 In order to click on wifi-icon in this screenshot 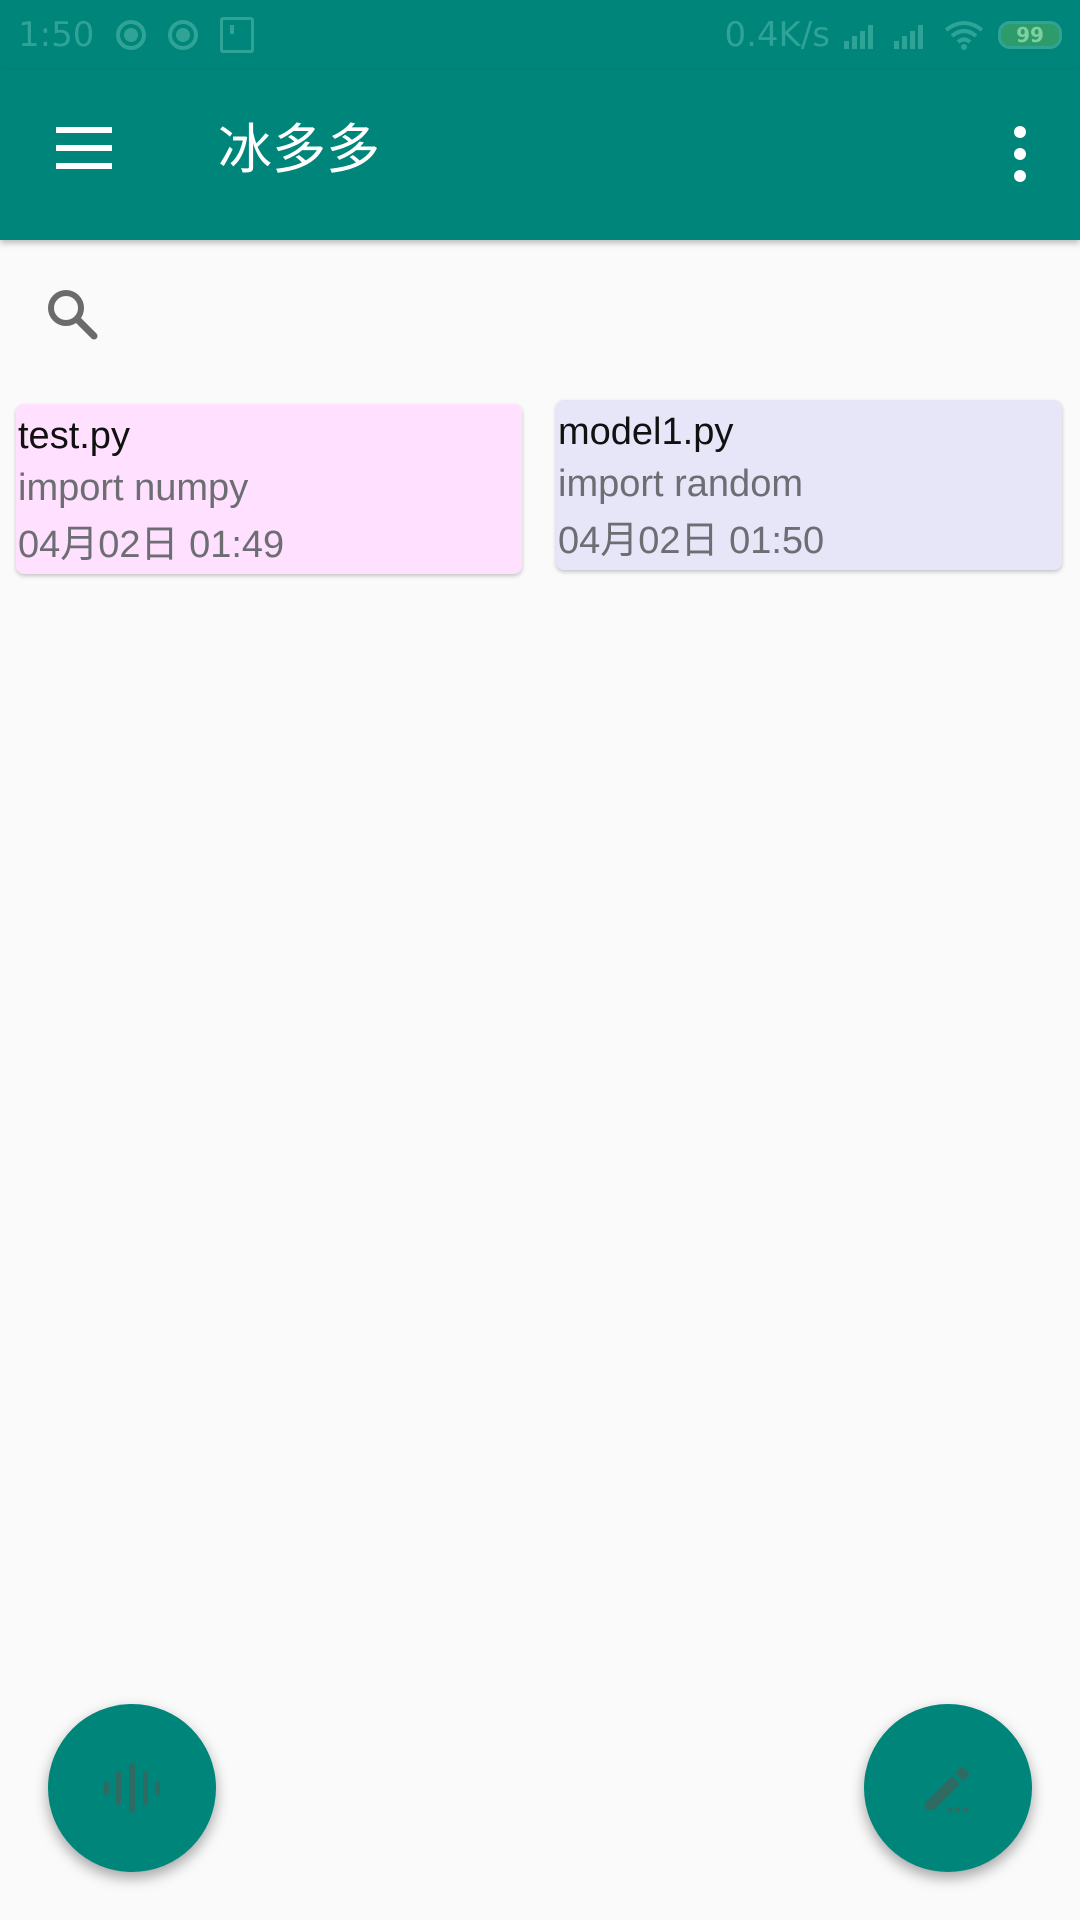, I will do `click(964, 35)`.